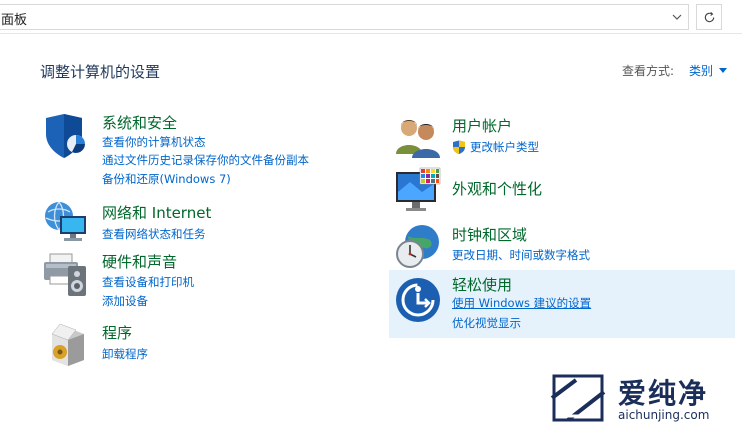  What do you see at coordinates (70, 344) in the screenshot?
I see `programs-box-icon` at bounding box center [70, 344].